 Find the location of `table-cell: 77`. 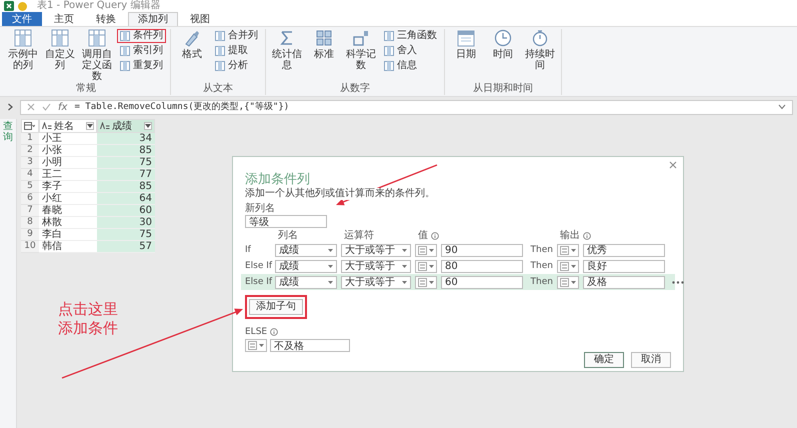

table-cell: 77 is located at coordinates (126, 175).